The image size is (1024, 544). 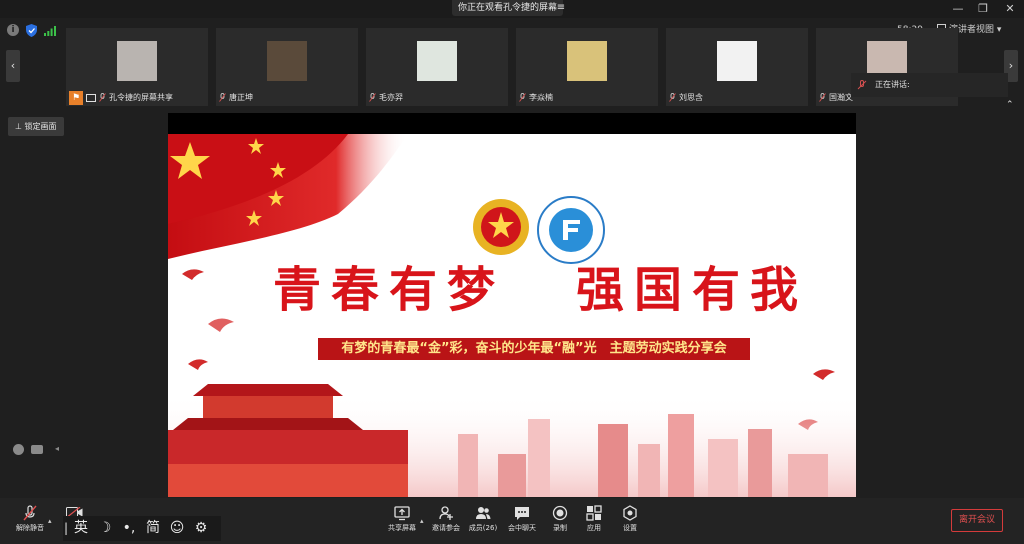 What do you see at coordinates (153, 528) in the screenshot?
I see `ime-simplified-toggle: 简` at bounding box center [153, 528].